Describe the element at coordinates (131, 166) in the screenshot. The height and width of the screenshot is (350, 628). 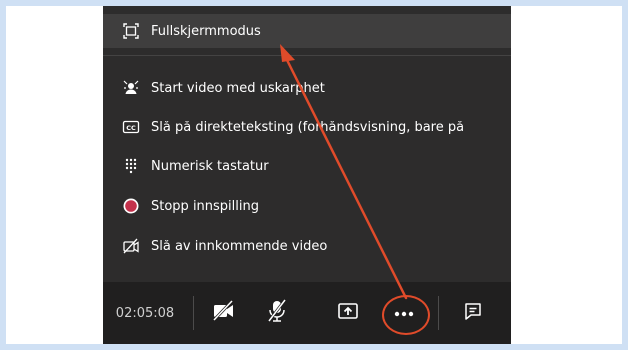
I see `dialpad-icon` at that location.